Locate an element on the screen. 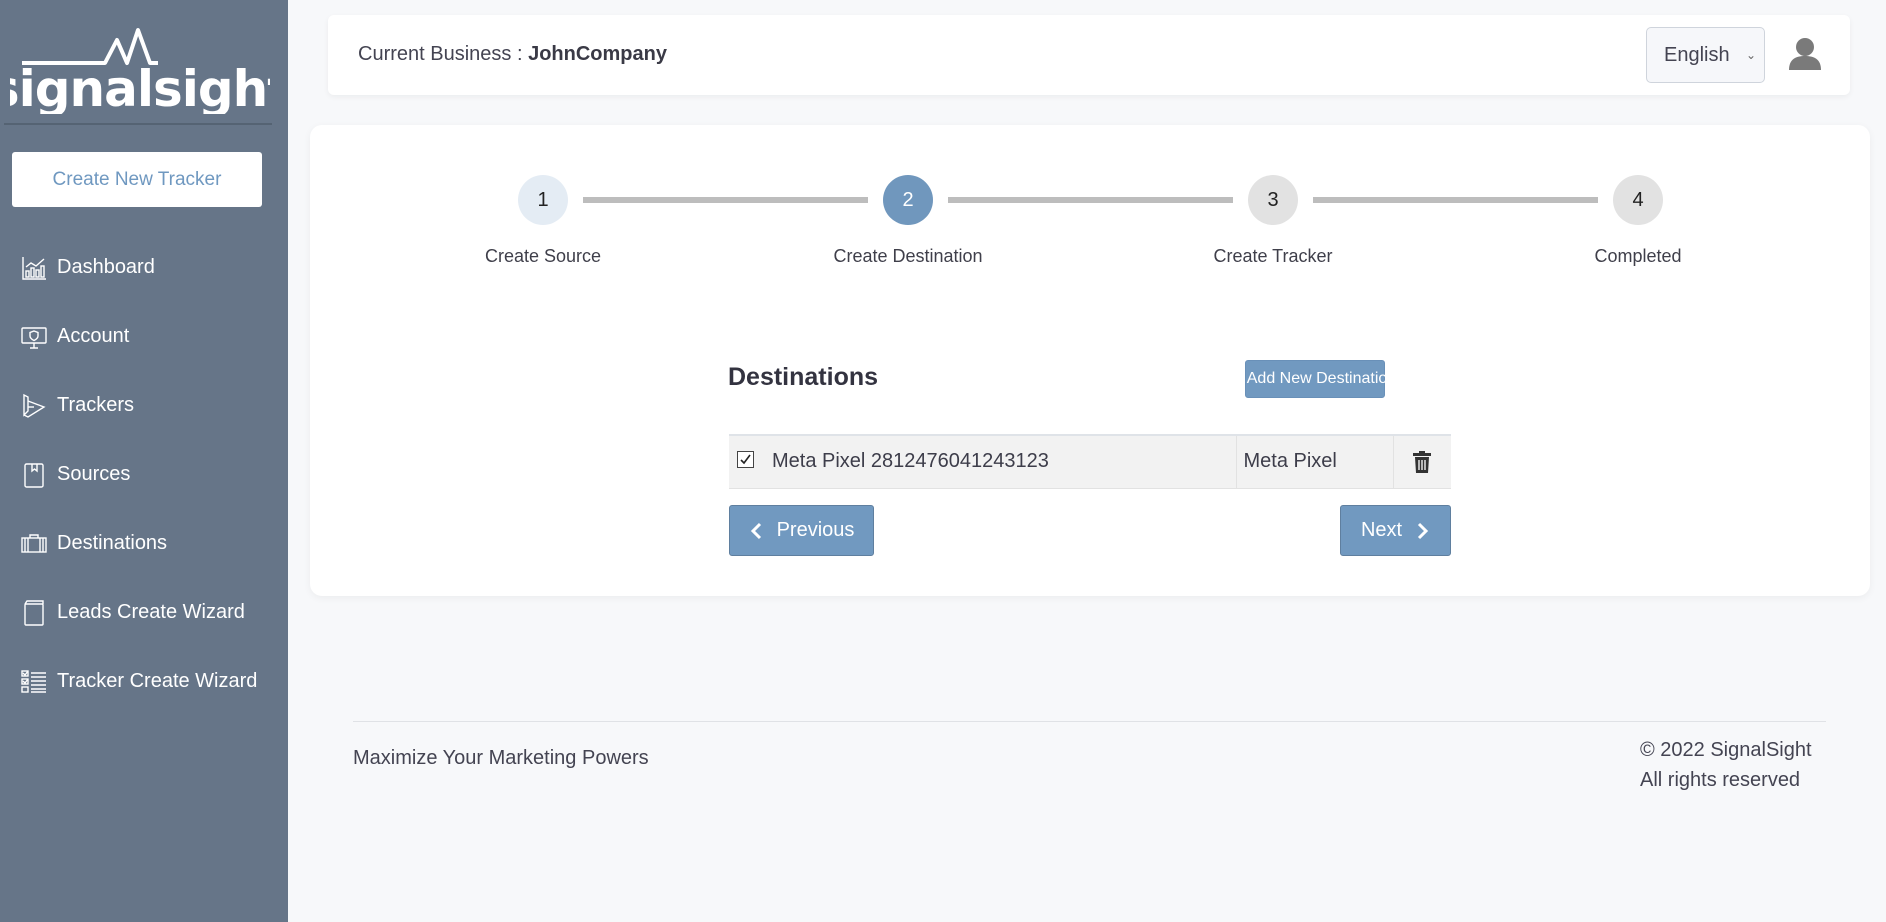 The height and width of the screenshot is (922, 1886). step-4-circle: 4 is located at coordinates (1638, 200).